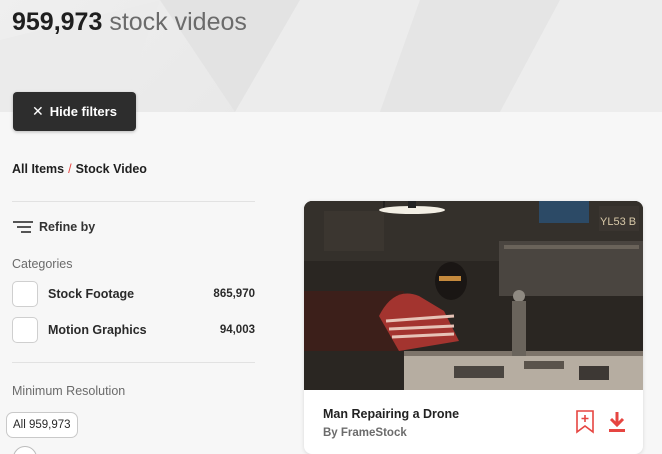 The width and height of the screenshot is (662, 454). I want to click on refine-by-heading: Refine by, so click(54, 227).